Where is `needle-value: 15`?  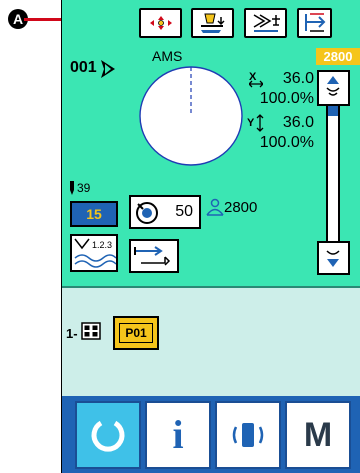 needle-value: 15 is located at coordinates (94, 214).